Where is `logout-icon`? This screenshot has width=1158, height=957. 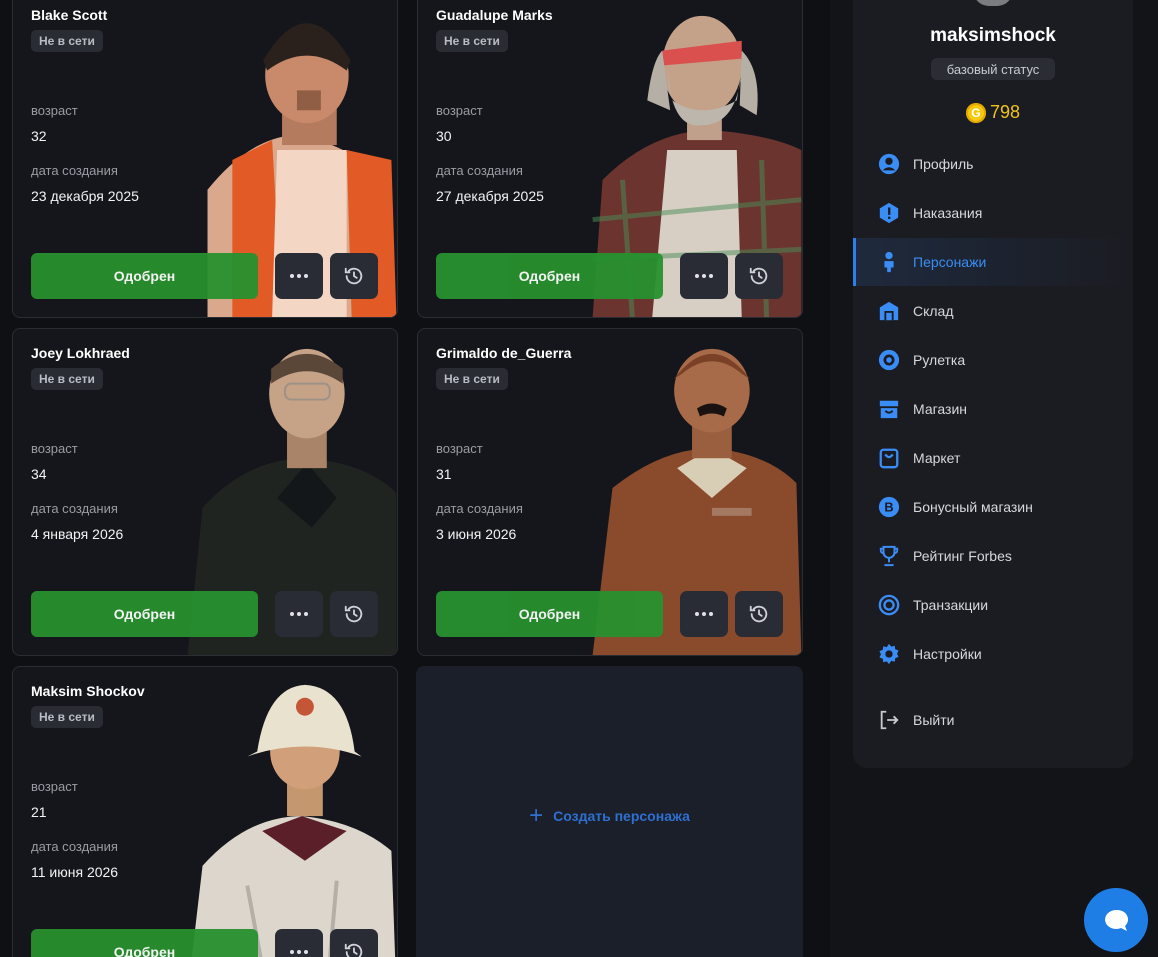
logout-icon is located at coordinates (889, 720).